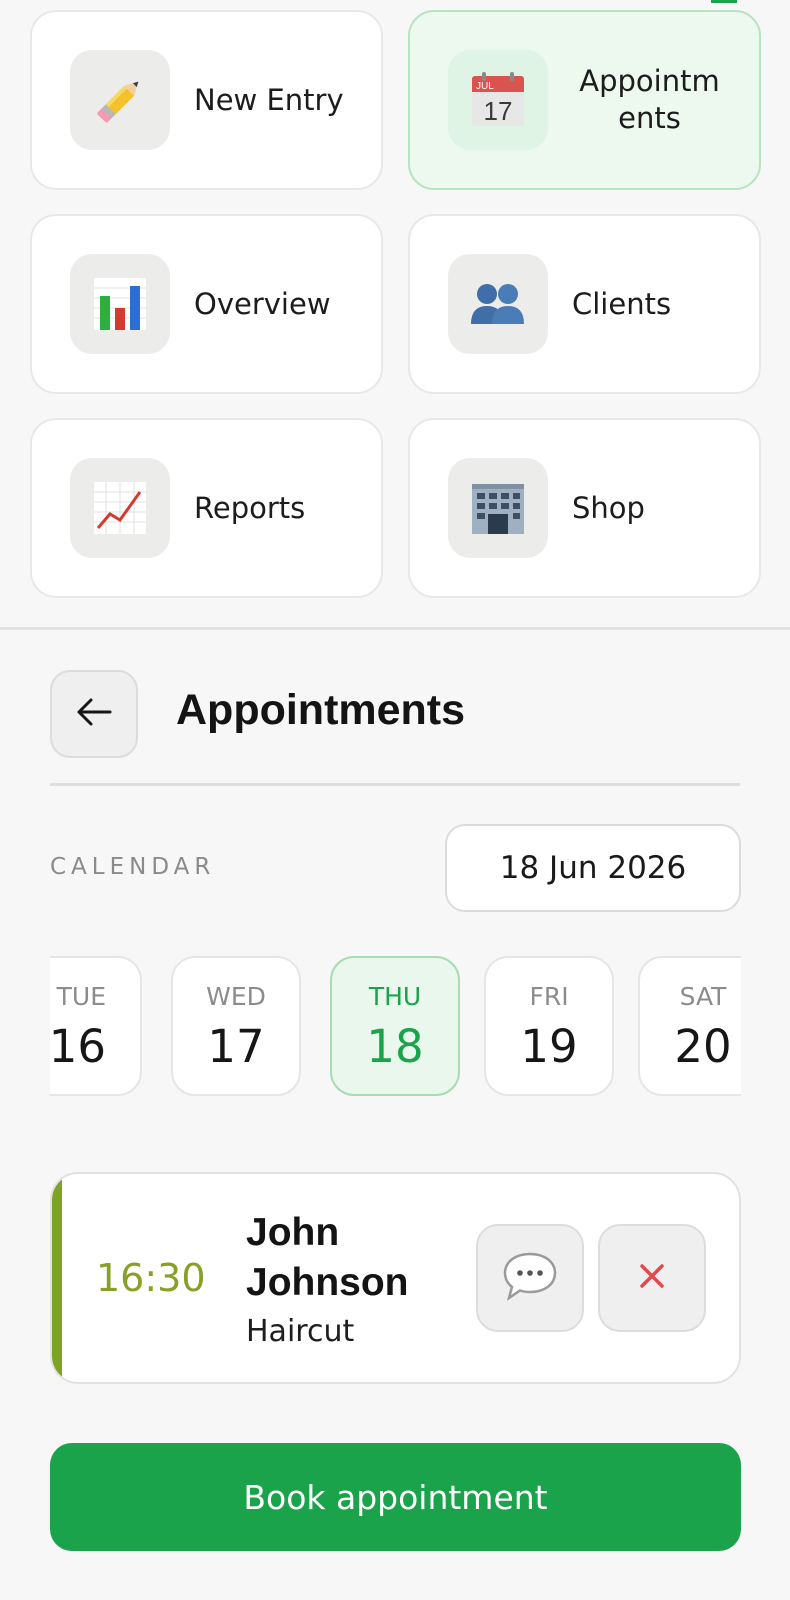 The image size is (790, 1600). I want to click on page-title: Appointments, so click(321, 710).